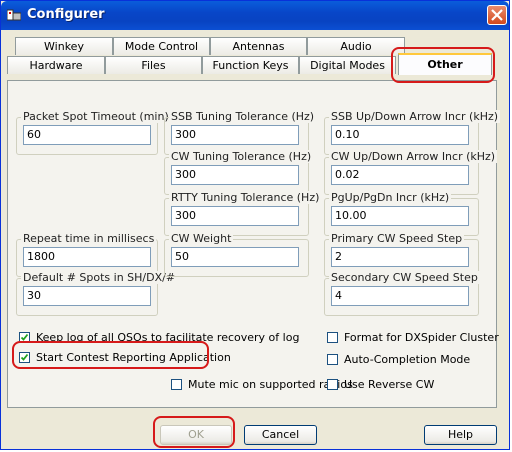  I want to click on tab-mode-control: Mode Control, so click(161, 46).